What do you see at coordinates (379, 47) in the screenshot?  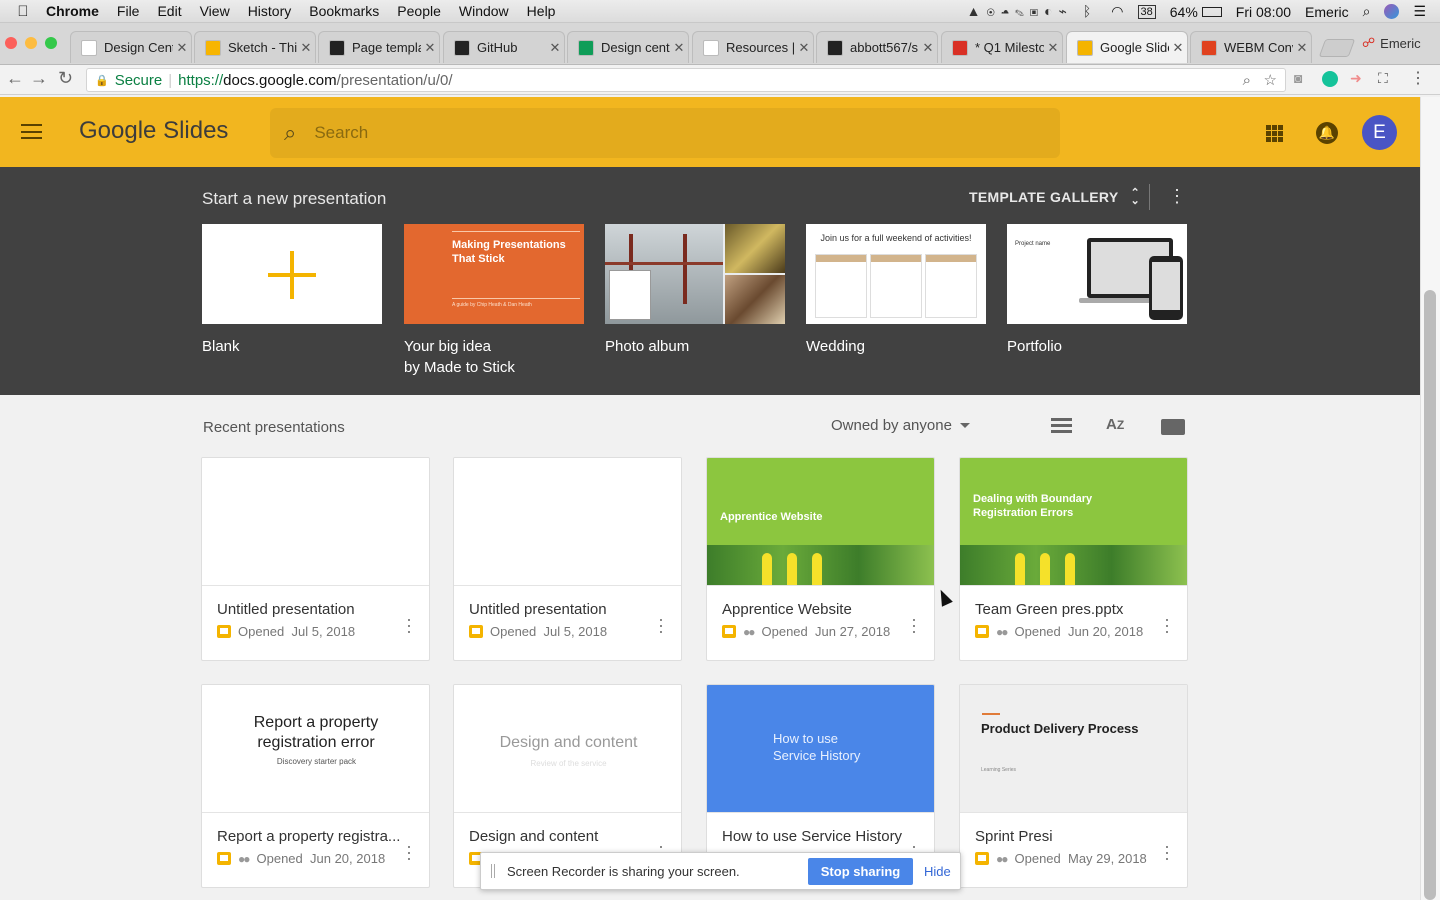 I see `browser-tab: Page templa ✕` at bounding box center [379, 47].